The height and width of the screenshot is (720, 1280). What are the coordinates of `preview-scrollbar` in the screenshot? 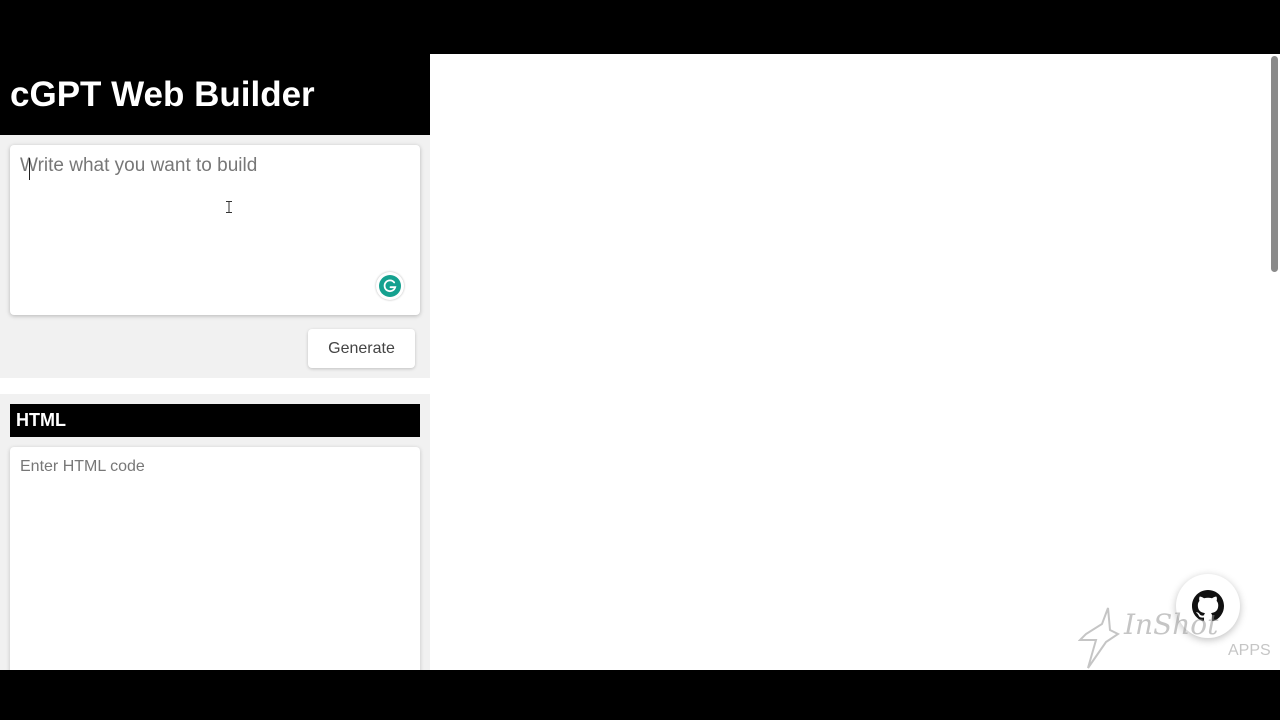 It's located at (1274, 362).